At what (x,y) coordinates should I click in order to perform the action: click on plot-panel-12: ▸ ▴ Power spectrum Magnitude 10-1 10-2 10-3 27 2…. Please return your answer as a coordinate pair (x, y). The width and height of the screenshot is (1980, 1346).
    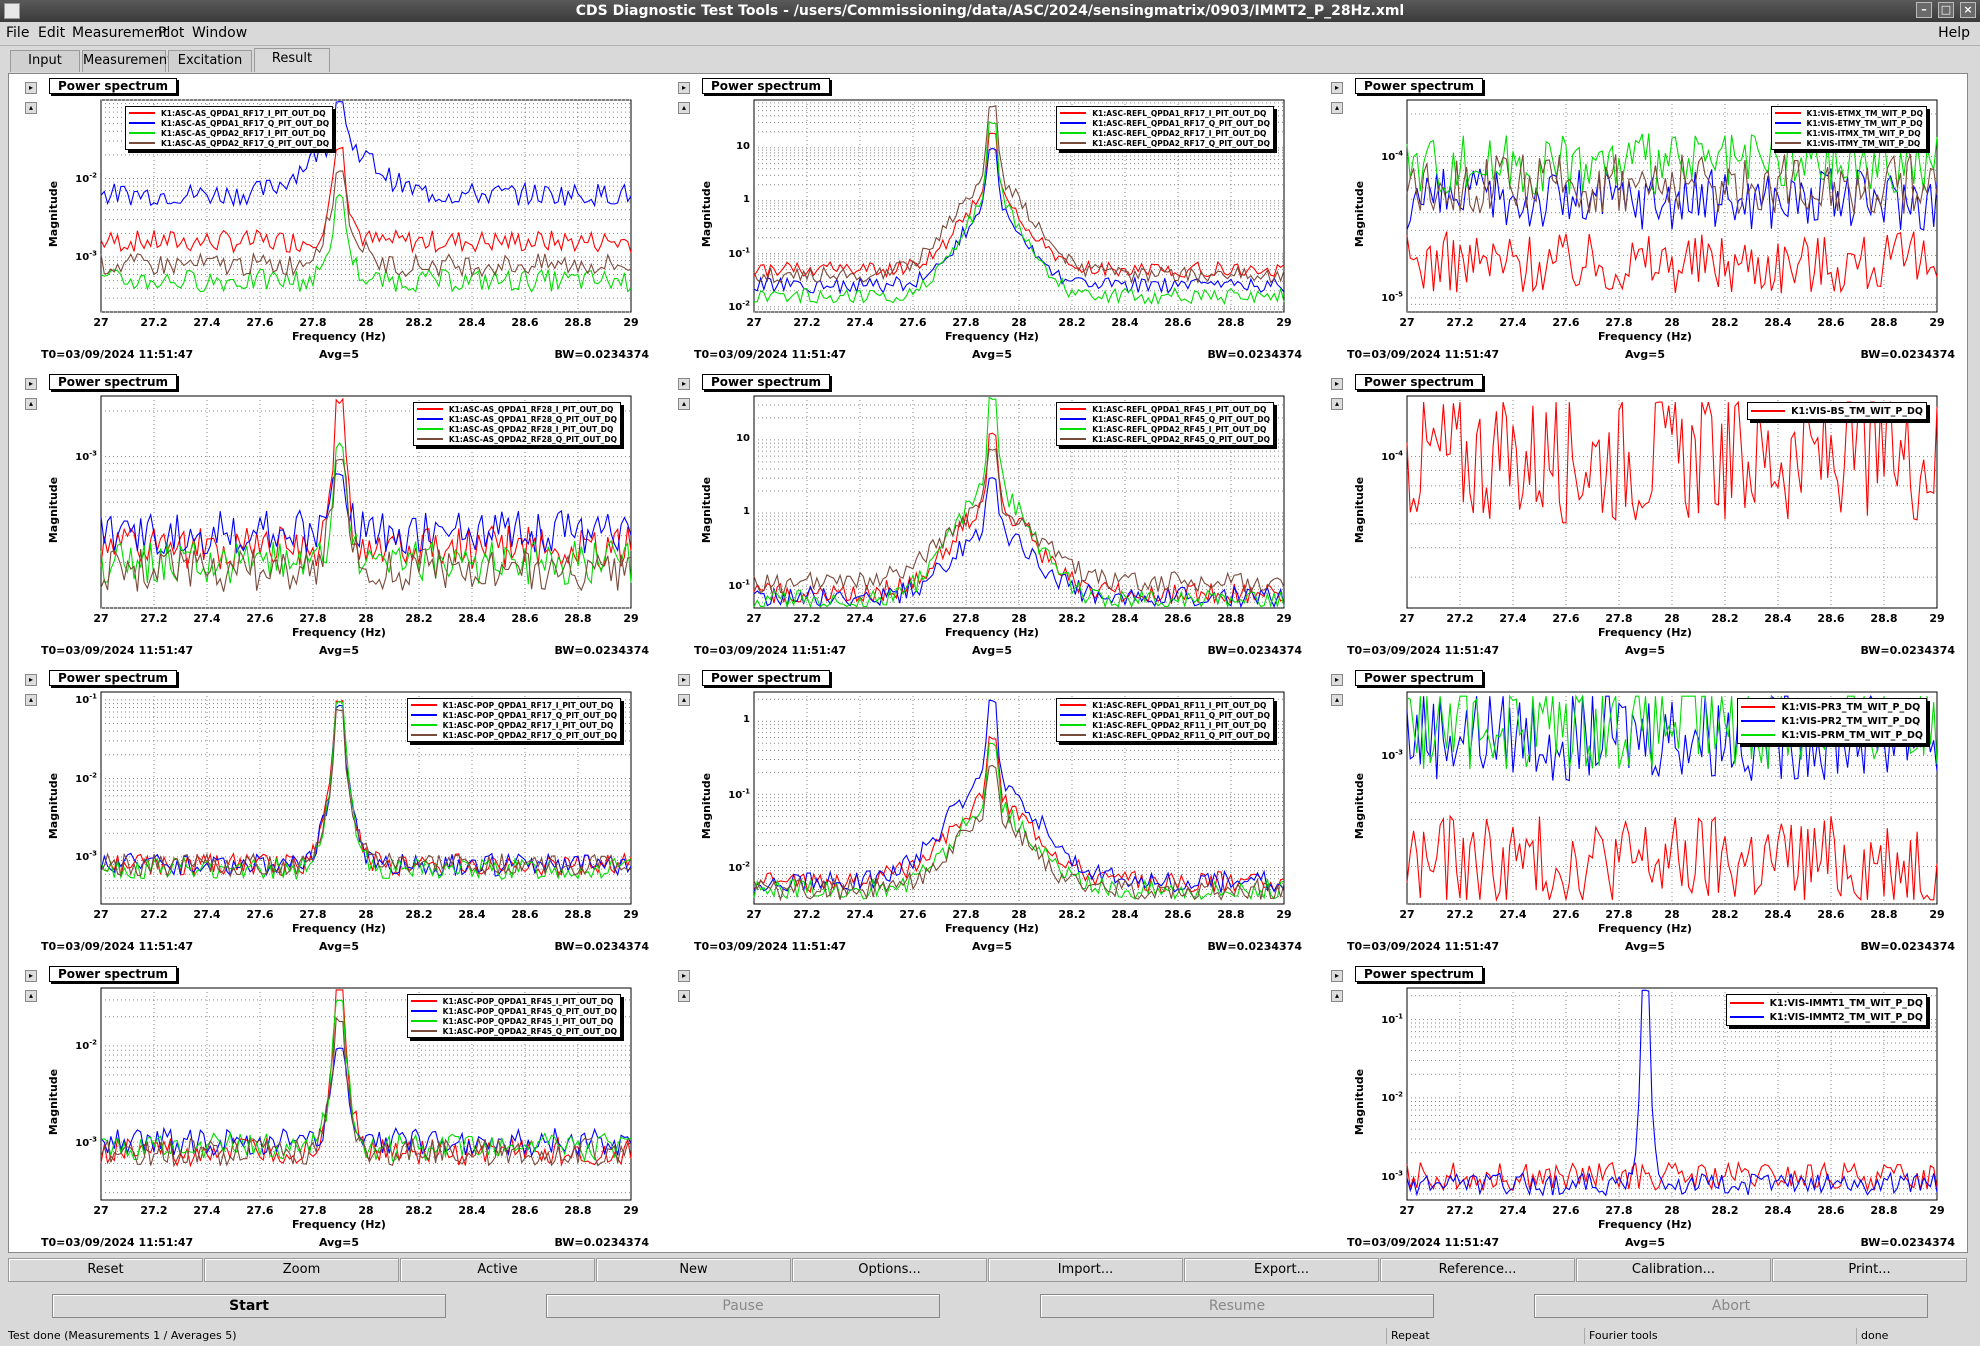
    Looking at the image, I should click on (1645, 1107).